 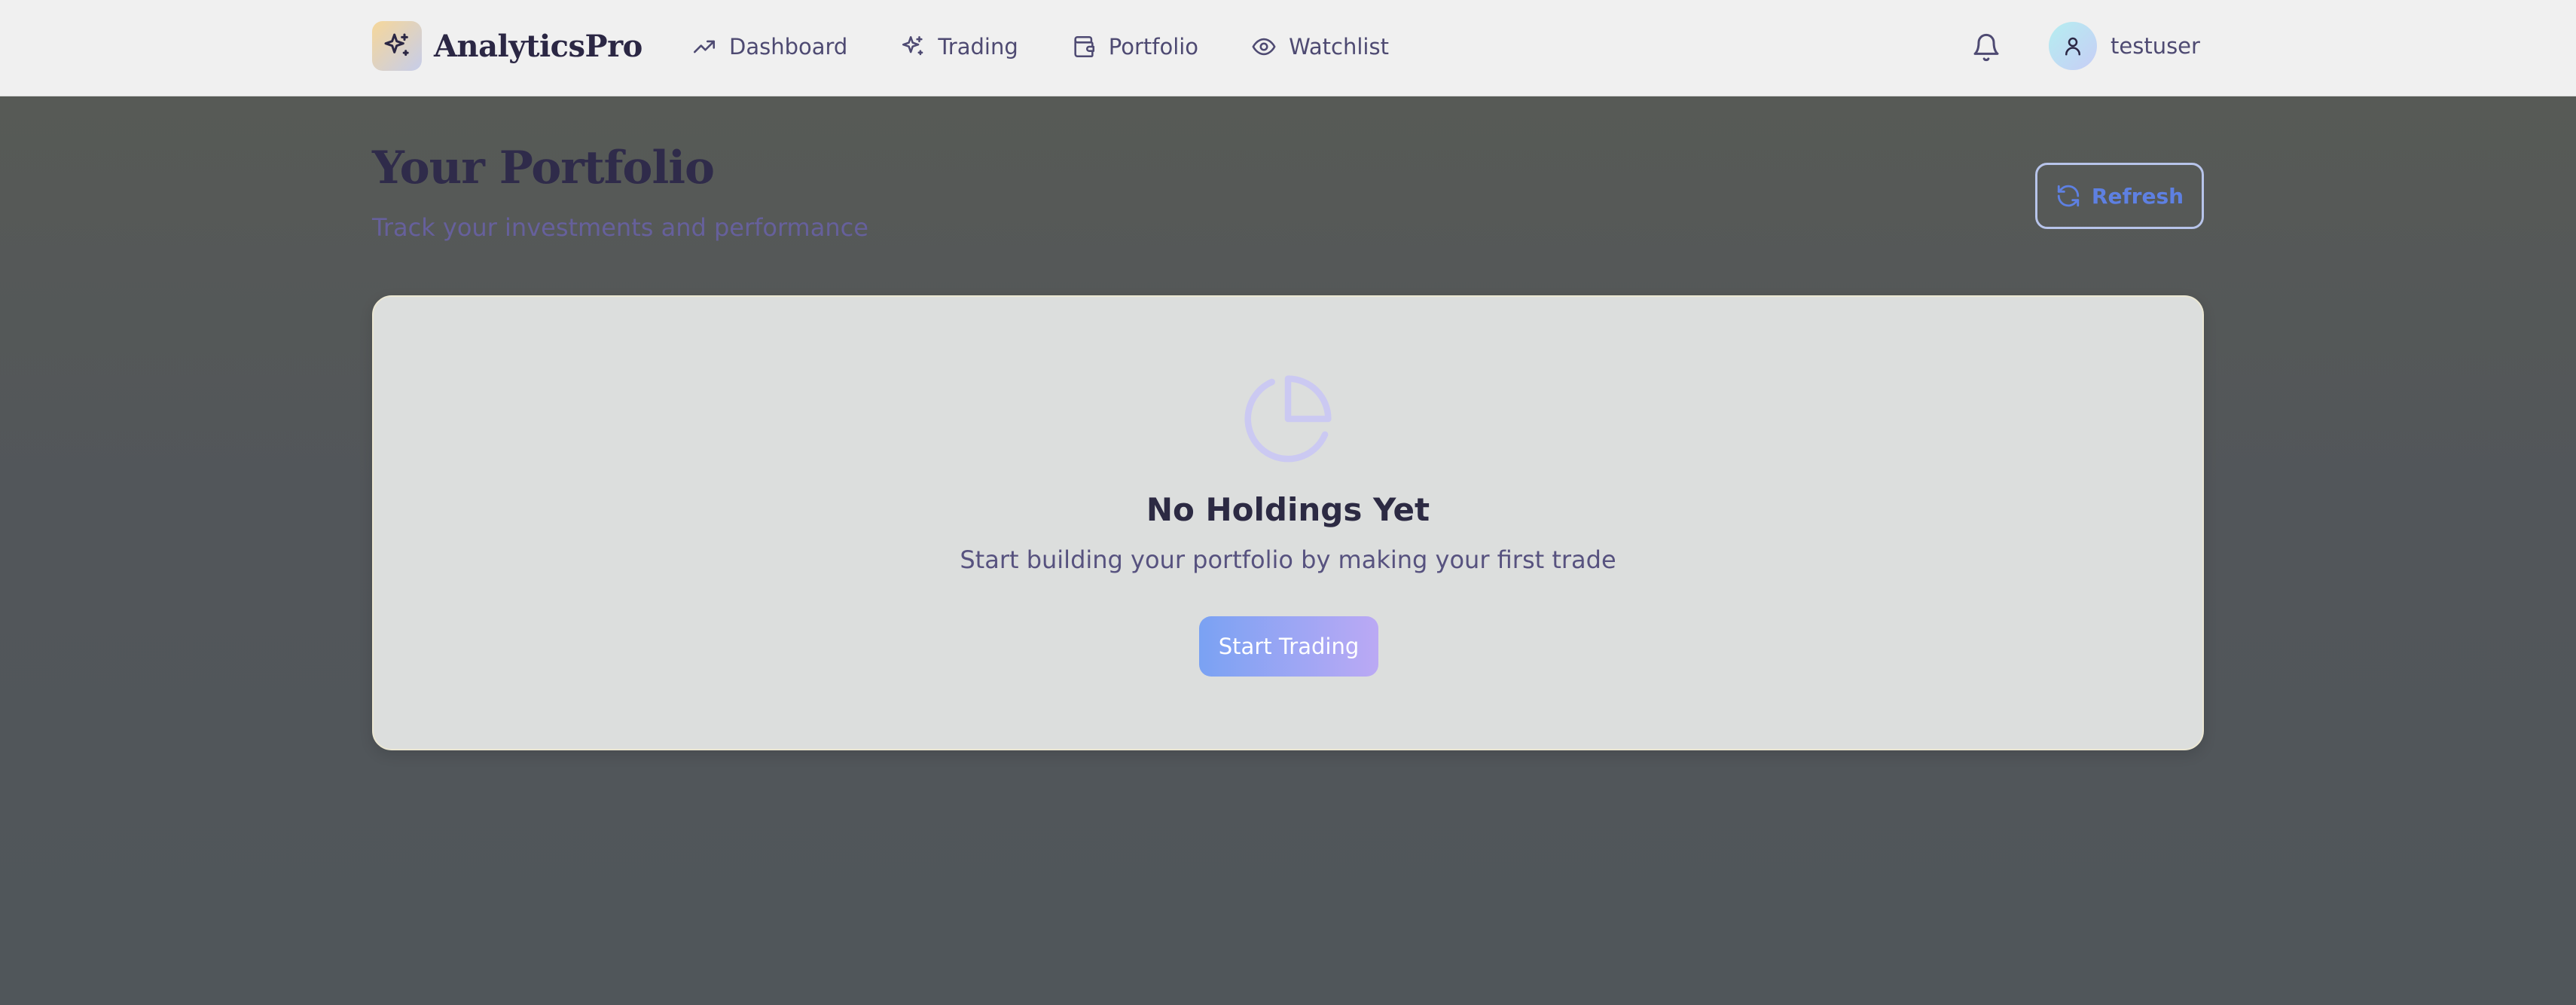 I want to click on nav-item-trading: Trading, so click(x=959, y=47).